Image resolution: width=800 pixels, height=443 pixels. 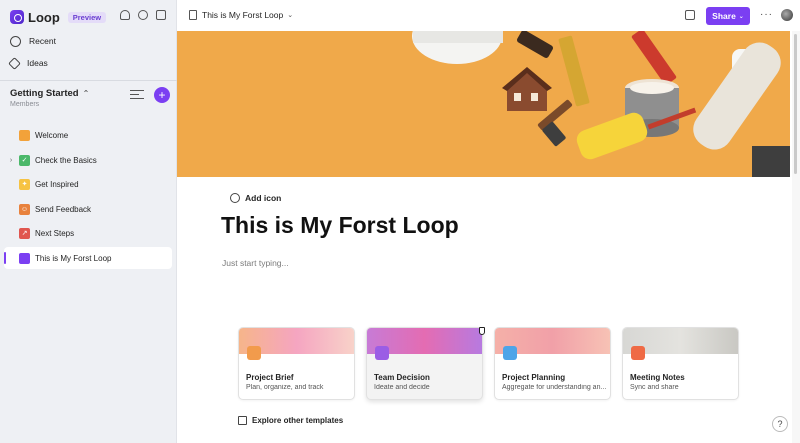 What do you see at coordinates (296, 363) in the screenshot?
I see `template-card: Project Brief Plan, organize, and track` at bounding box center [296, 363].